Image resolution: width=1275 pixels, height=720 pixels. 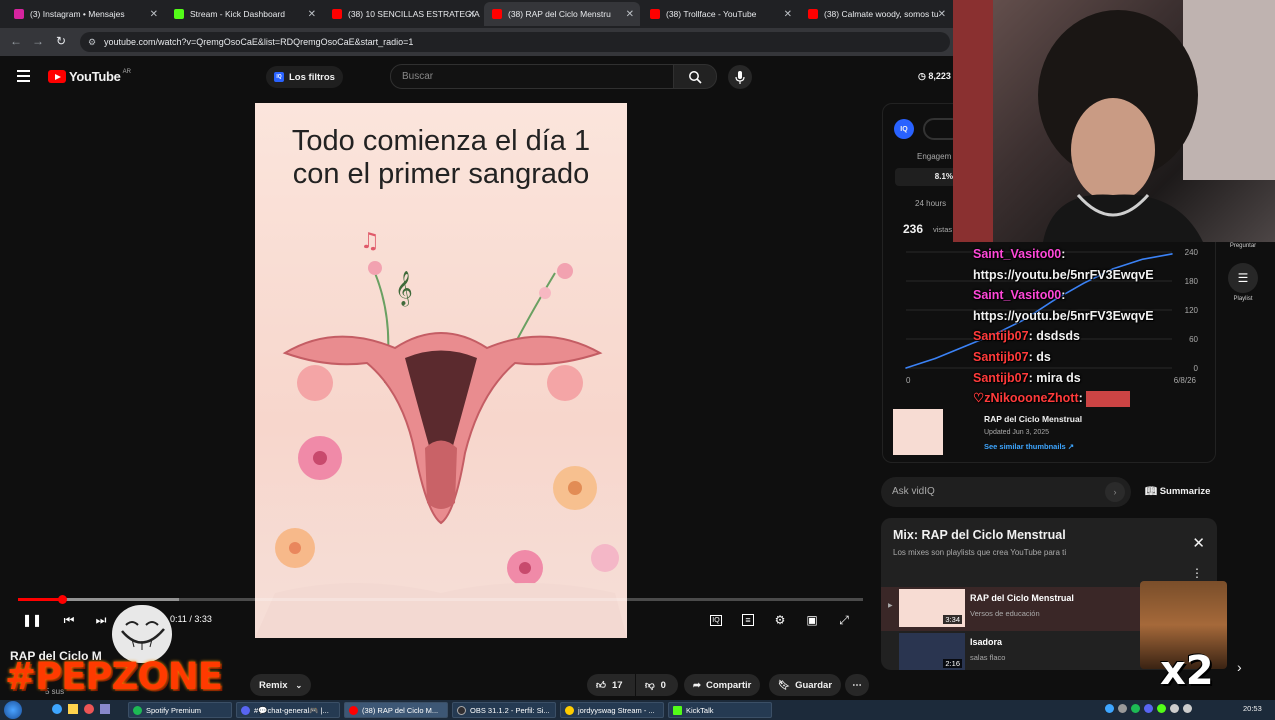 I want to click on tab-youtube-estrategias: (38) 10 SENCILLAS ESTRATEGIA ✕, so click(x=403, y=14).